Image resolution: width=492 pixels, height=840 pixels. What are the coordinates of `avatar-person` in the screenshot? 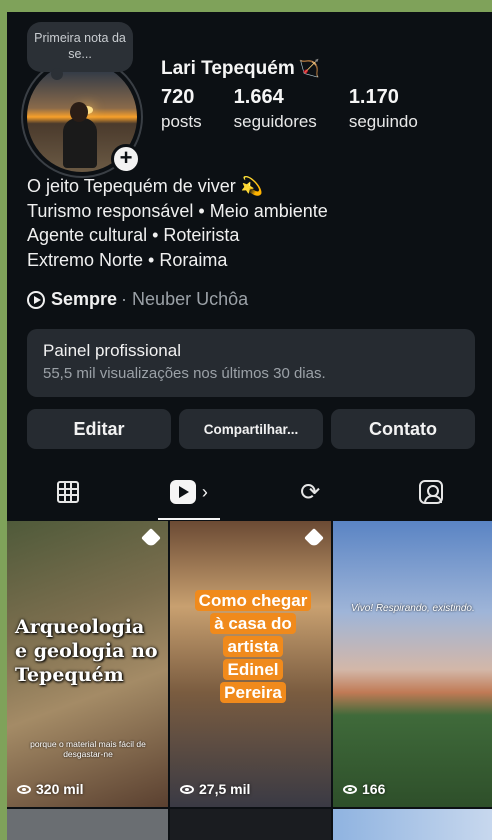 It's located at (80, 143).